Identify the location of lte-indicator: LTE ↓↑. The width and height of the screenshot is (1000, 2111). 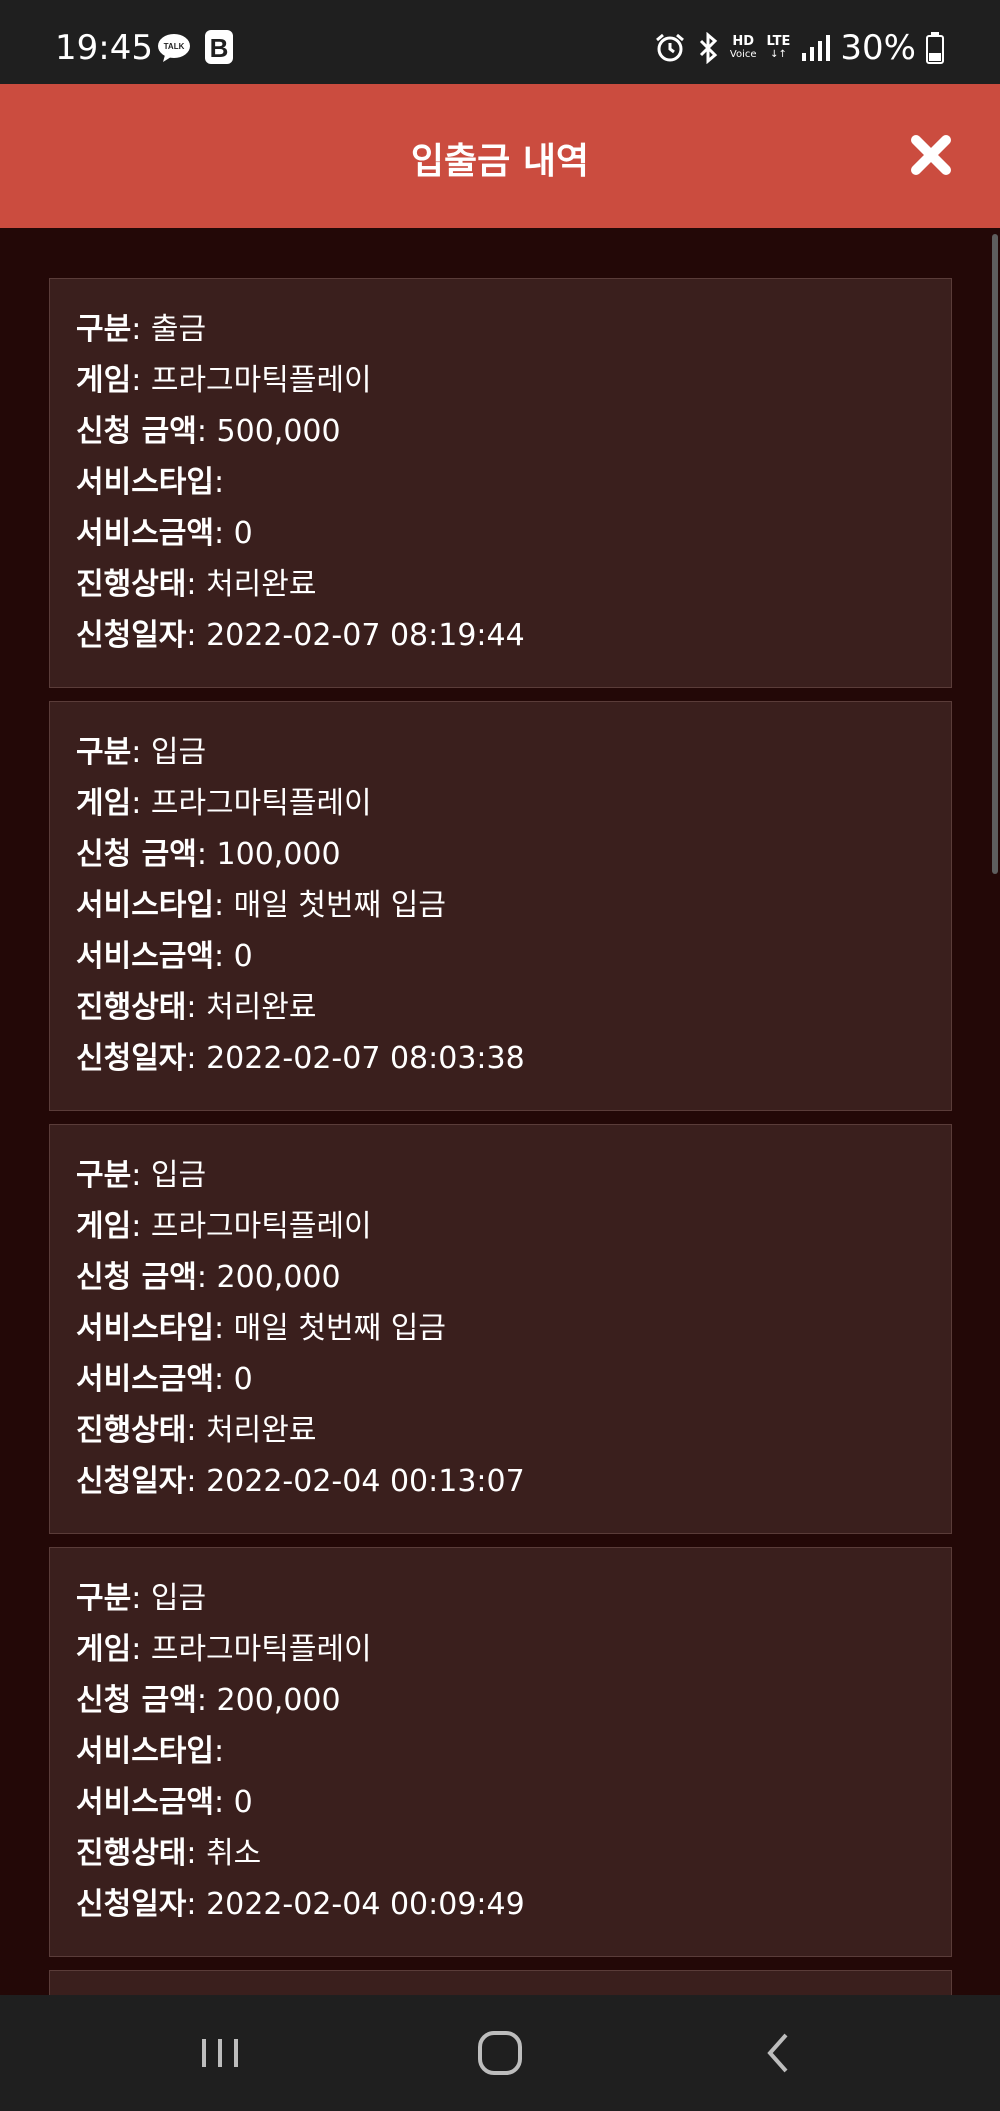
(778, 47).